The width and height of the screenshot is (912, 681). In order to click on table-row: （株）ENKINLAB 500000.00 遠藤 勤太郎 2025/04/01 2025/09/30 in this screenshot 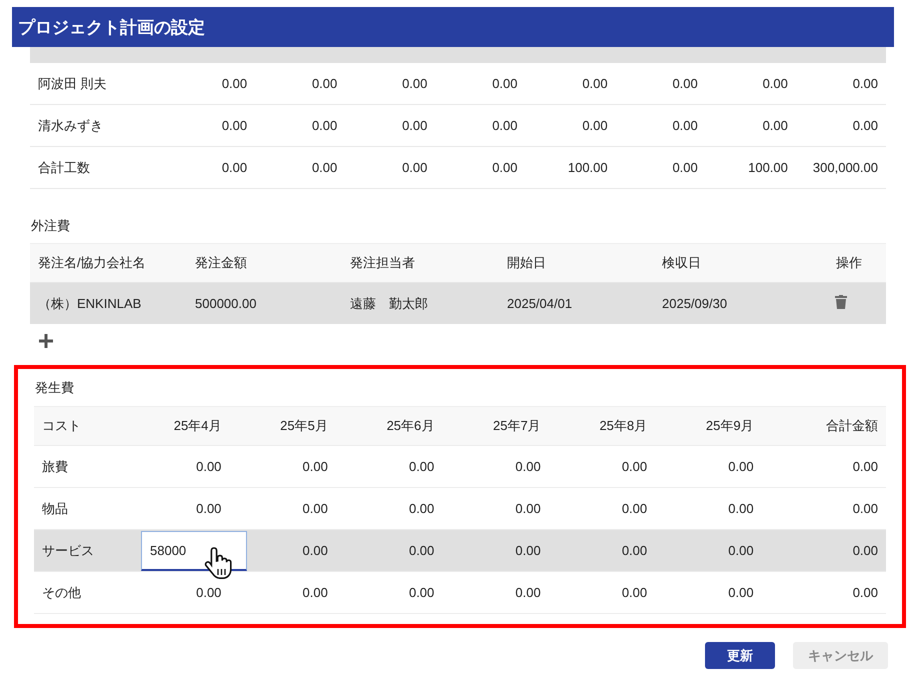, I will do `click(458, 303)`.